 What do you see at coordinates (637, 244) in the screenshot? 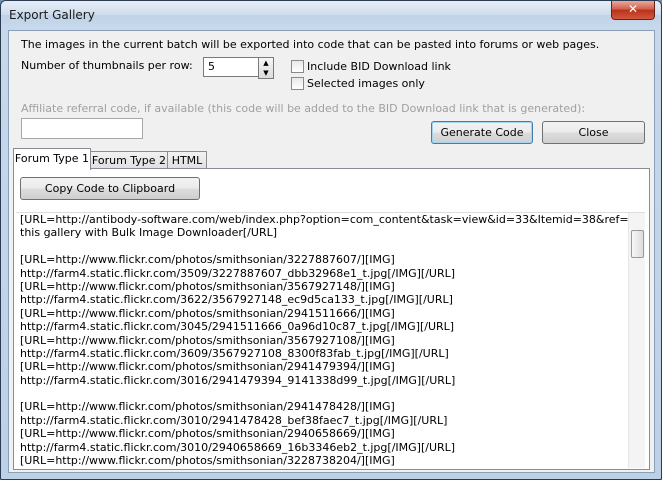
I see `scrollbar-thumb` at bounding box center [637, 244].